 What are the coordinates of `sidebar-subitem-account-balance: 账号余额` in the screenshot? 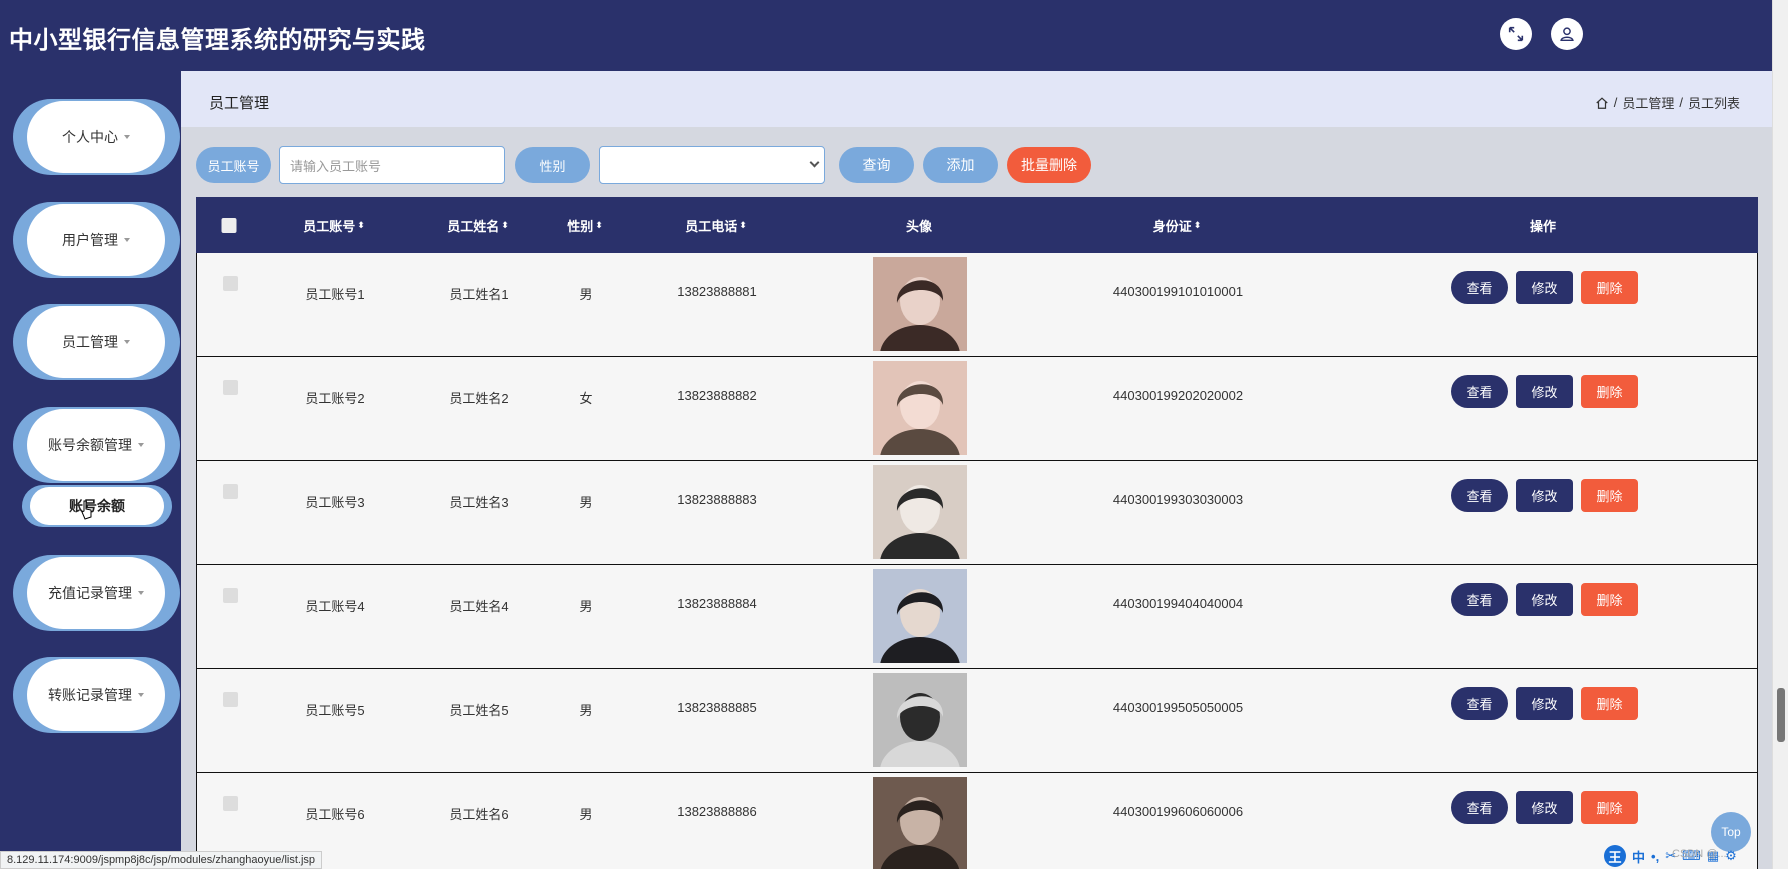 It's located at (97, 506).